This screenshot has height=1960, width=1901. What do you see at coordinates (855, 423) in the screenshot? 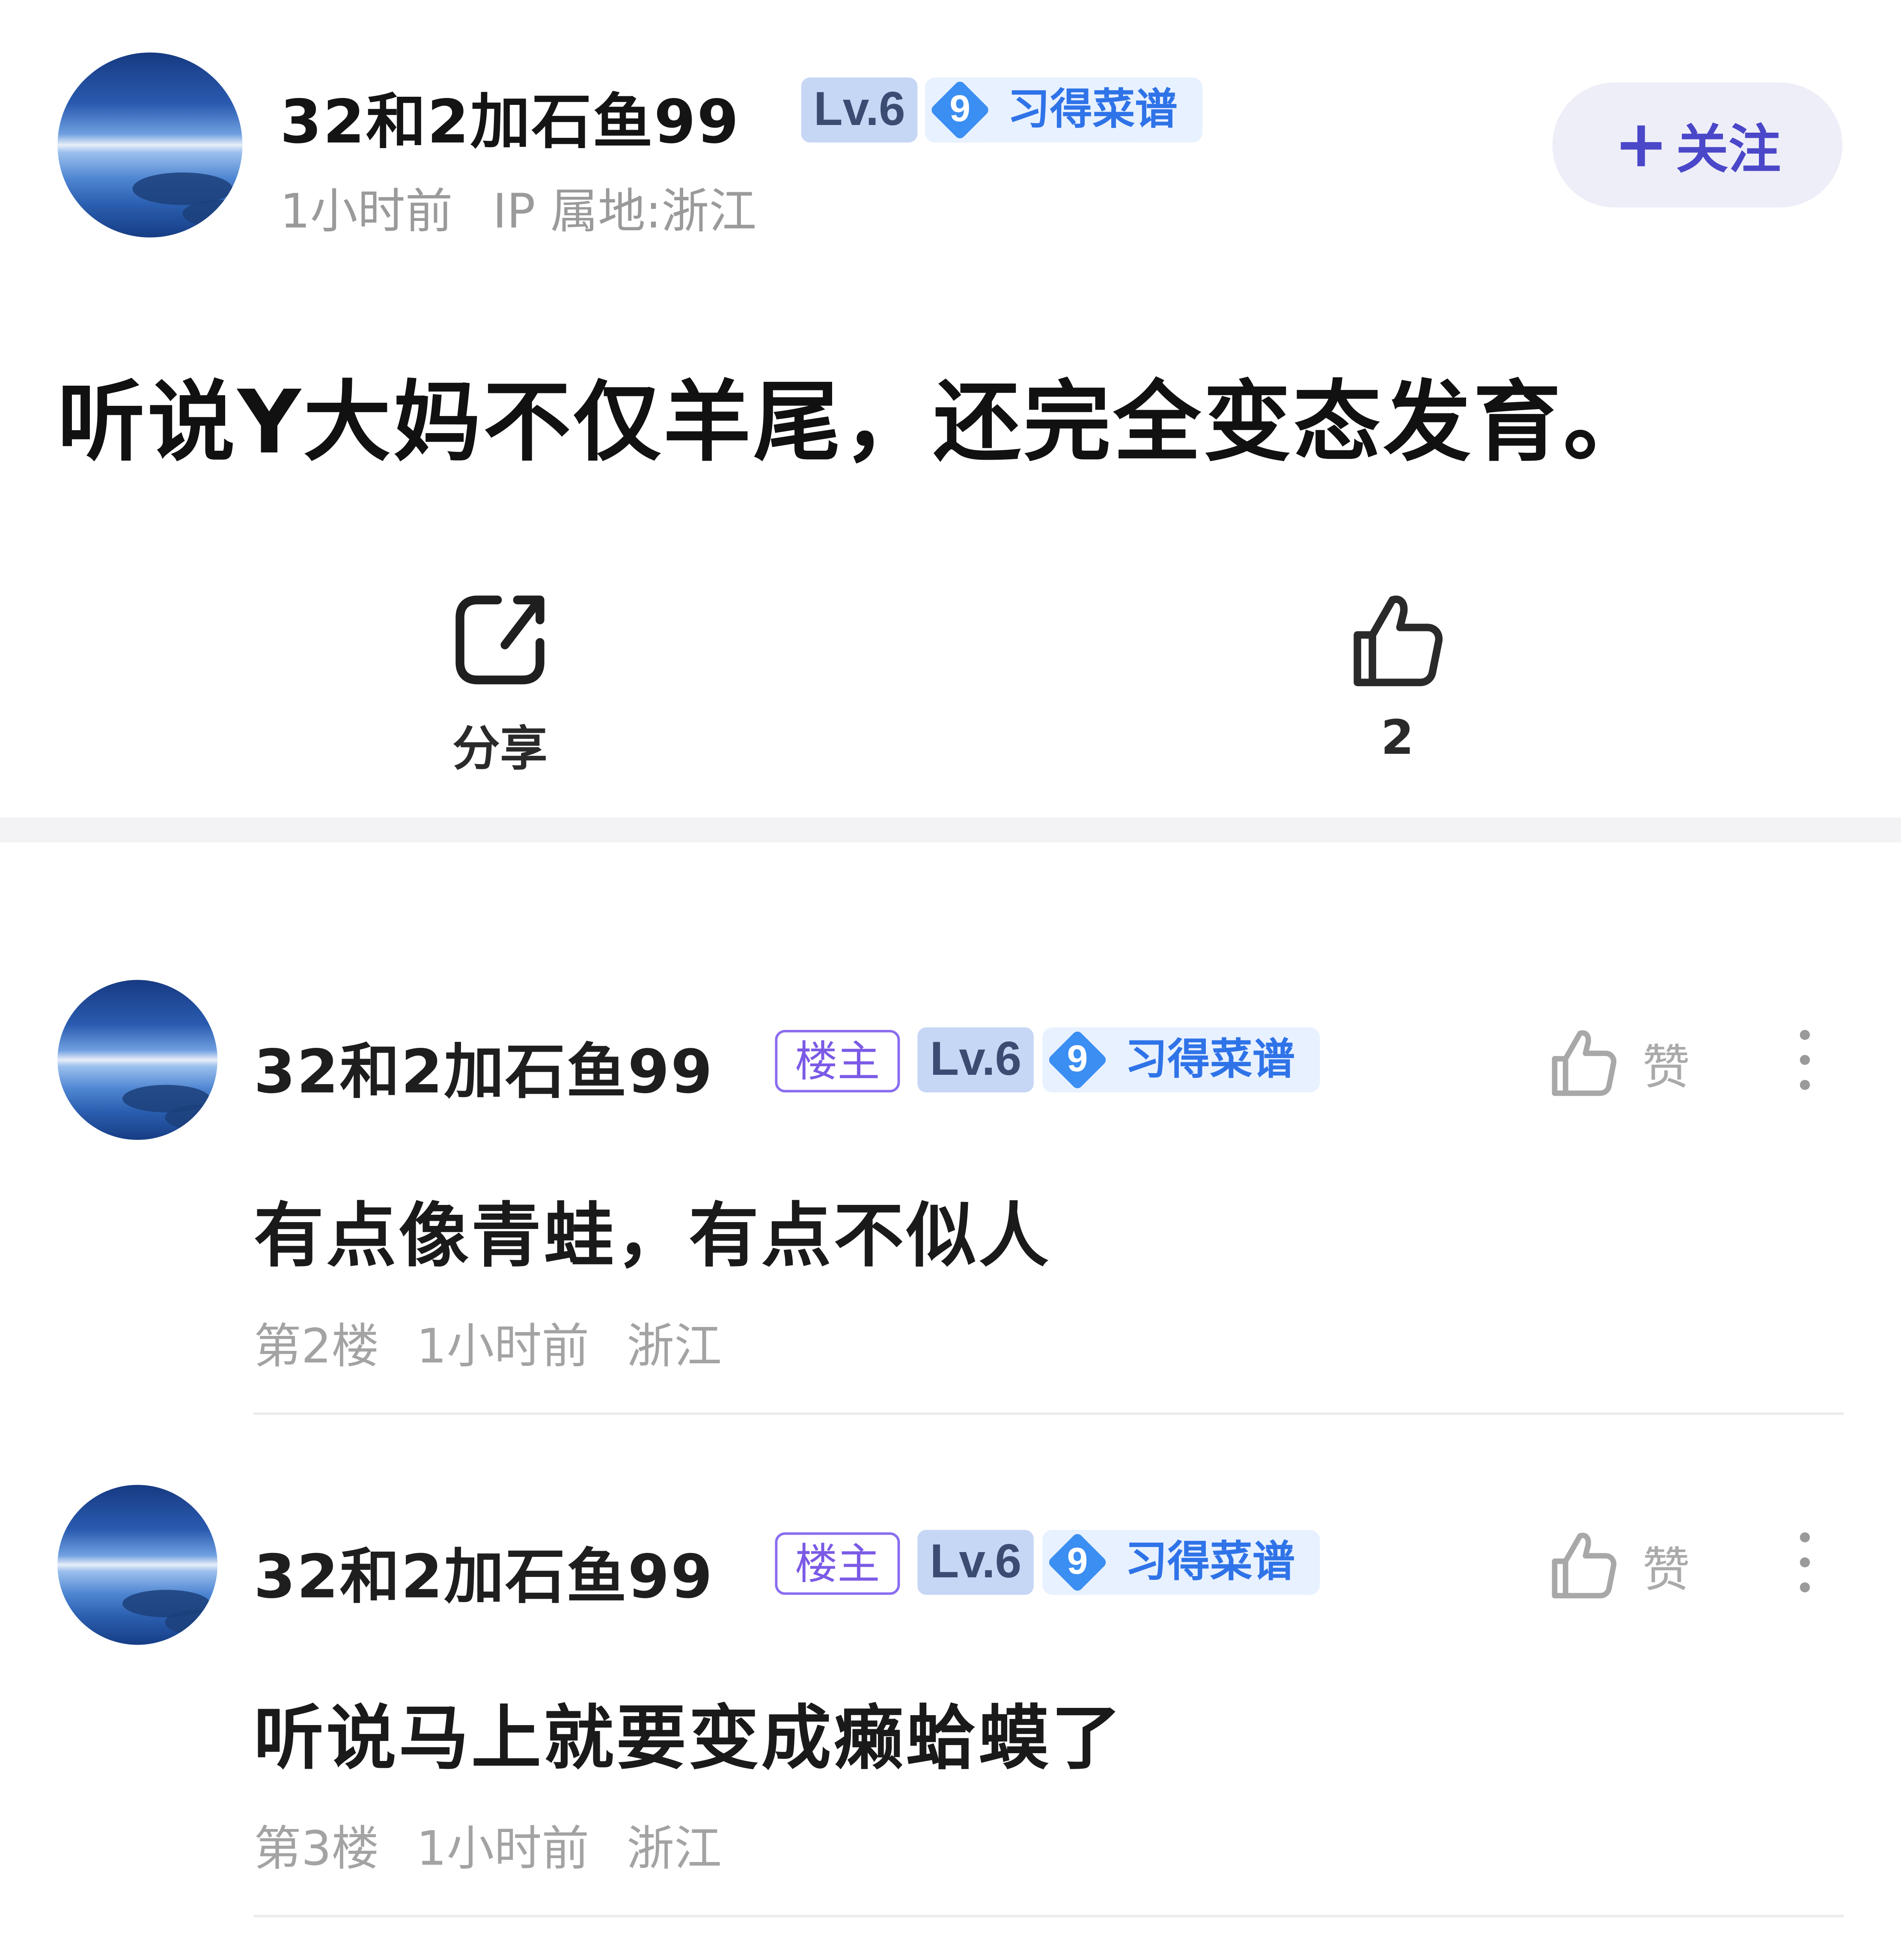
I see `post-title: 听说Y大妈不仅羊尾，还完全变态发育。` at bounding box center [855, 423].